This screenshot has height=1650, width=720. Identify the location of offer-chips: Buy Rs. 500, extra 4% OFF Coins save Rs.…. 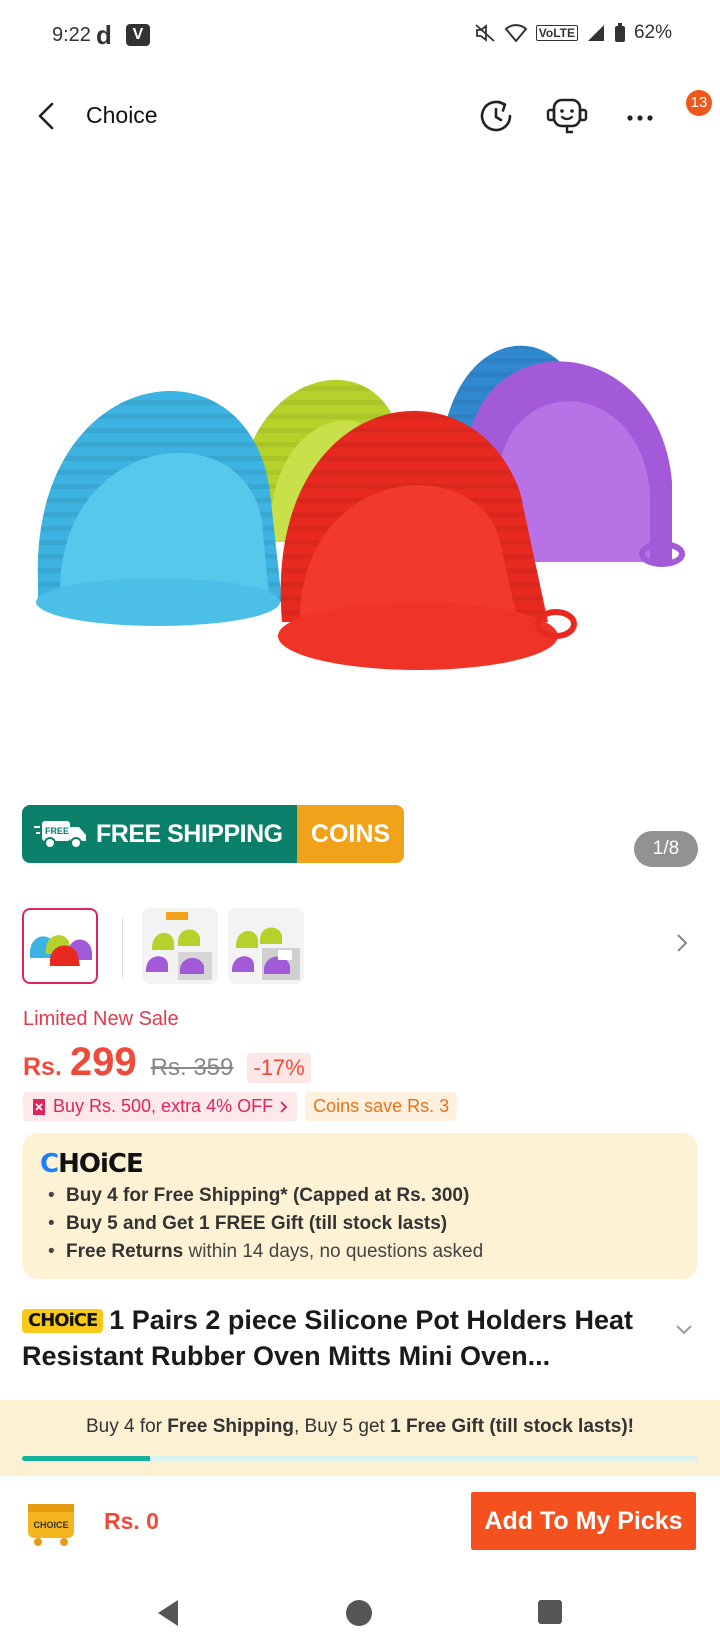
(240, 1106).